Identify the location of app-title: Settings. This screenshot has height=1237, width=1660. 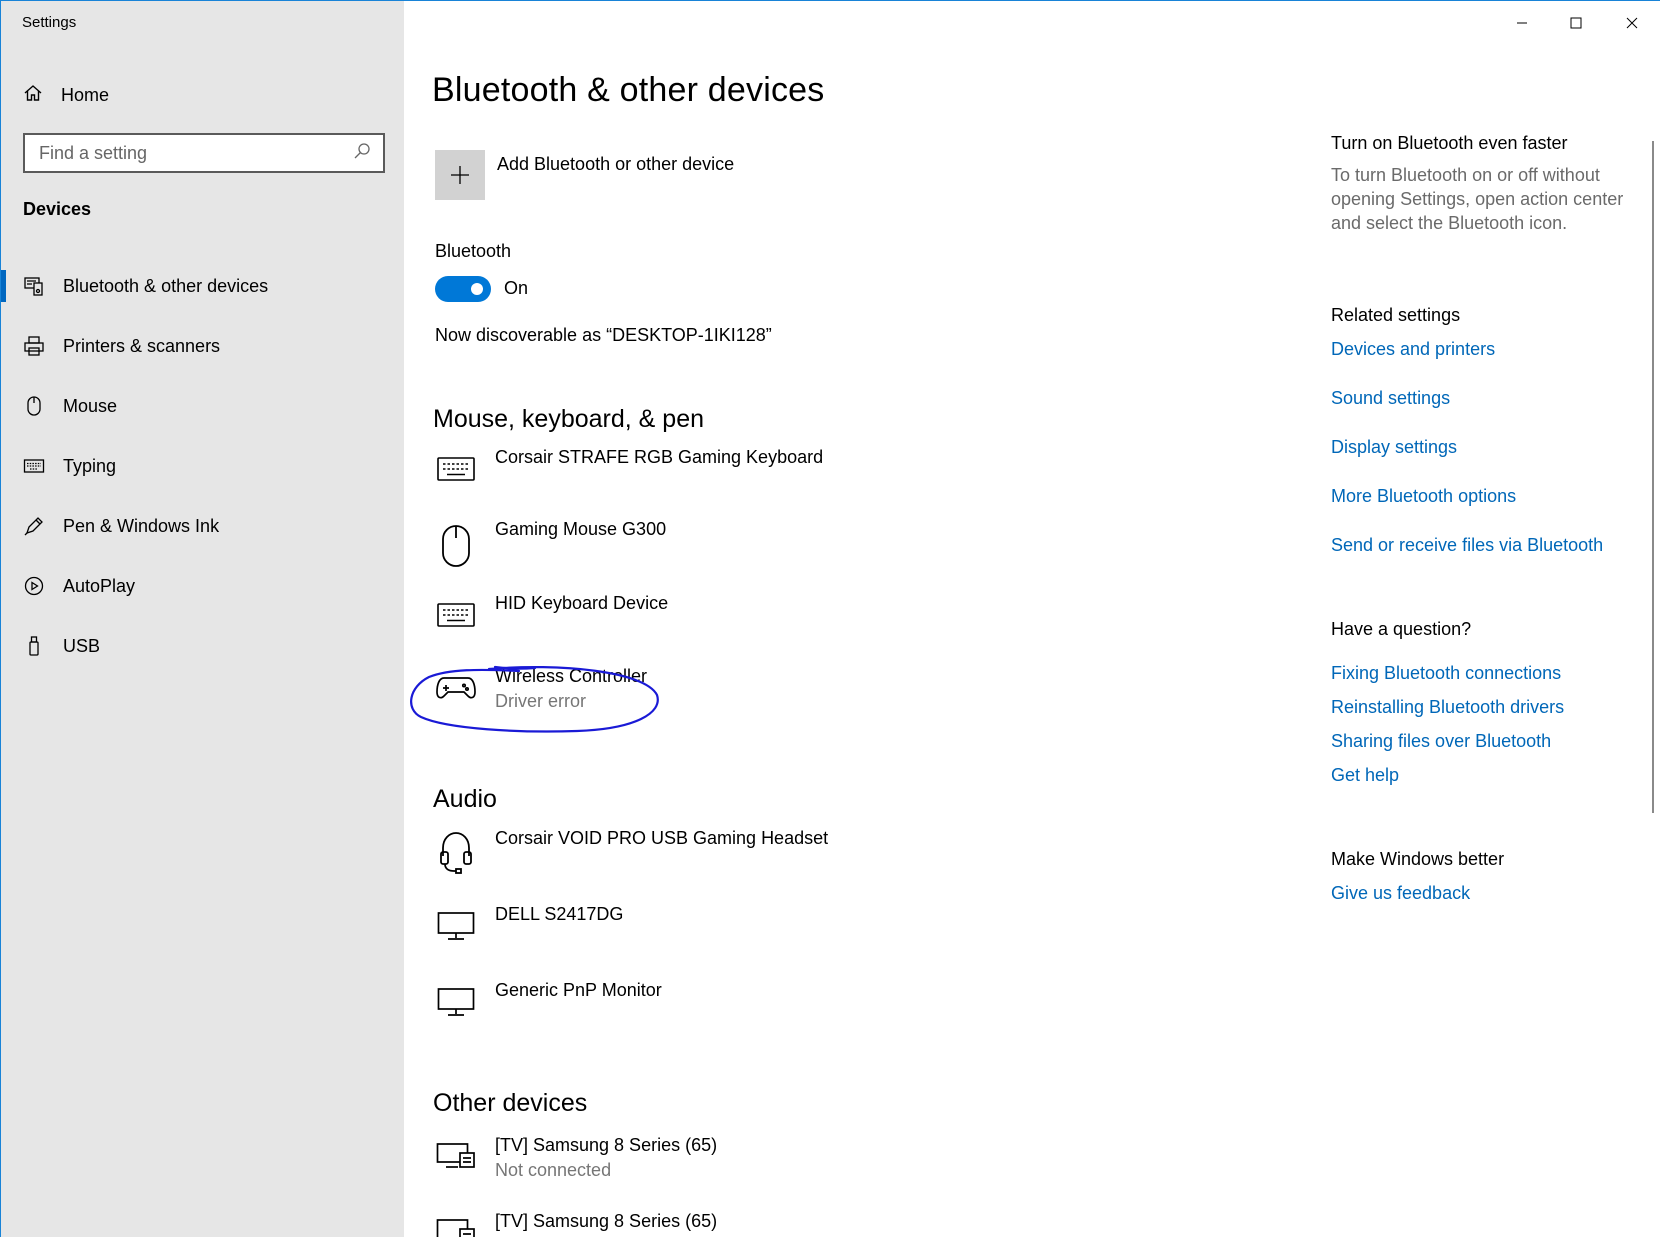
(49, 22).